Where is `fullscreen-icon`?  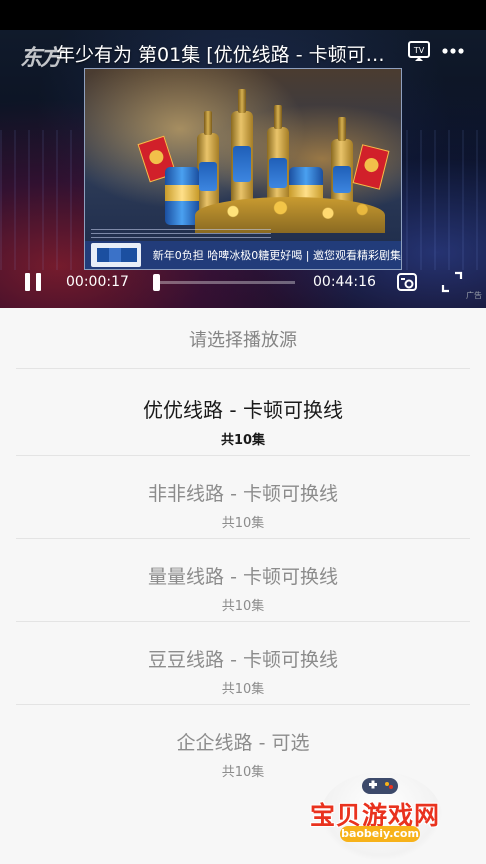 fullscreen-icon is located at coordinates (452, 282).